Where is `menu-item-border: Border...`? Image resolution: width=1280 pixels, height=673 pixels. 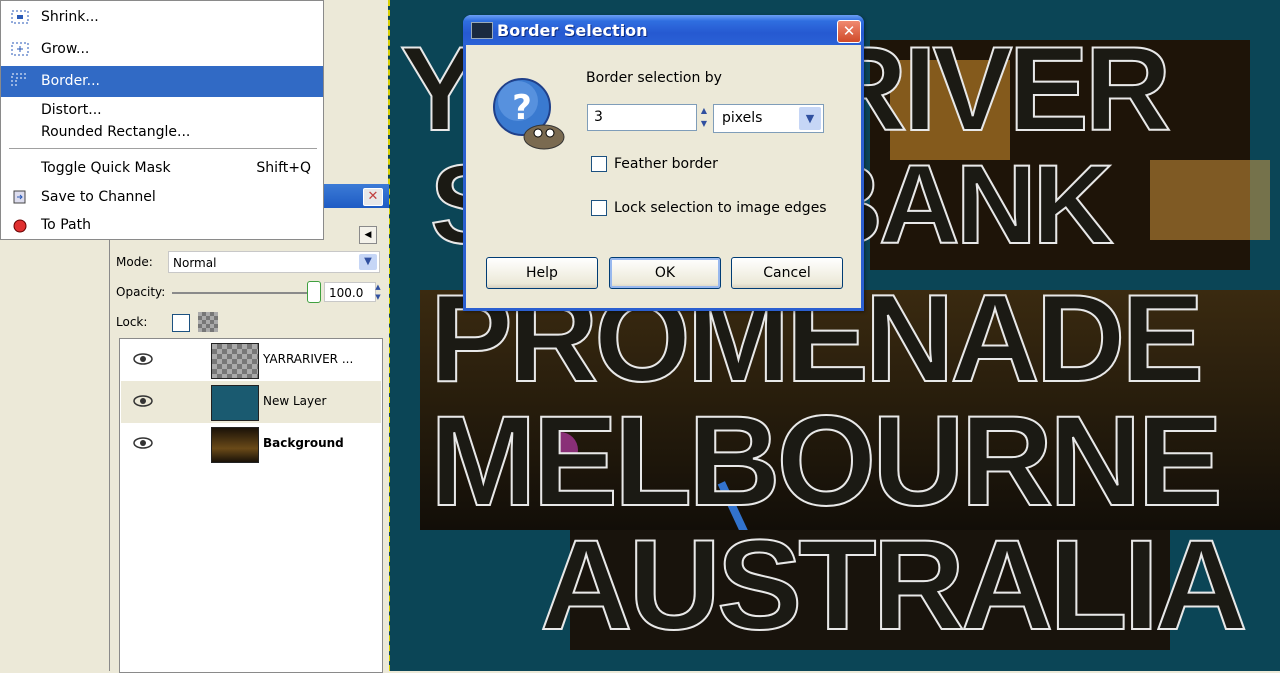 menu-item-border: Border... is located at coordinates (162, 81).